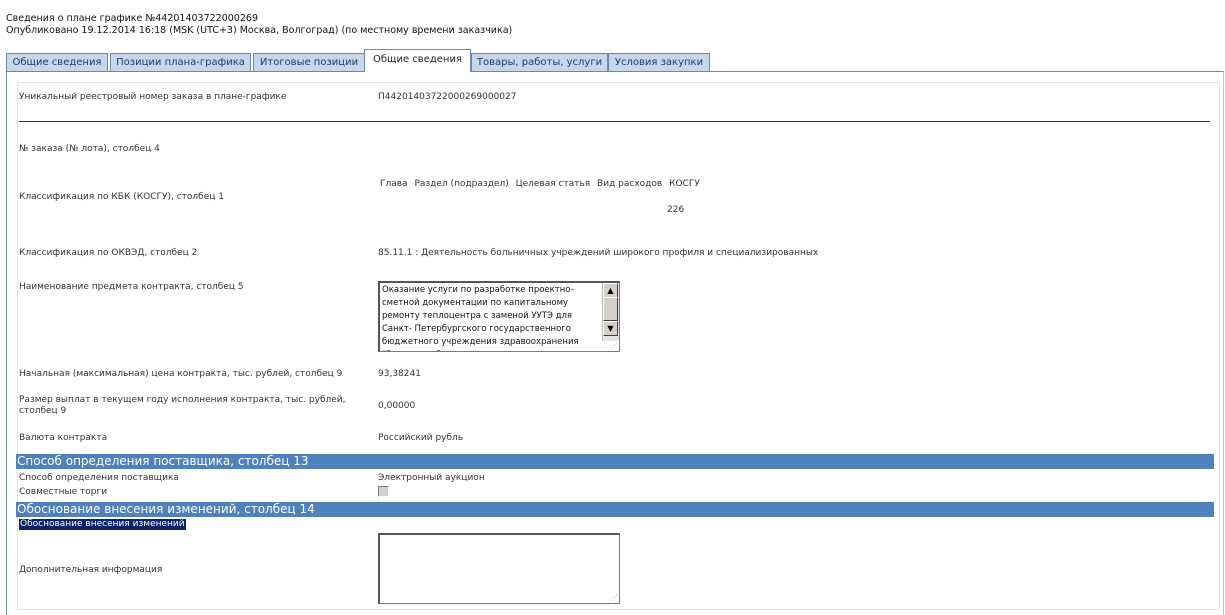 The height and width of the screenshot is (615, 1225). What do you see at coordinates (309, 62) in the screenshot?
I see `tab-total-positions: Итоговые позиции` at bounding box center [309, 62].